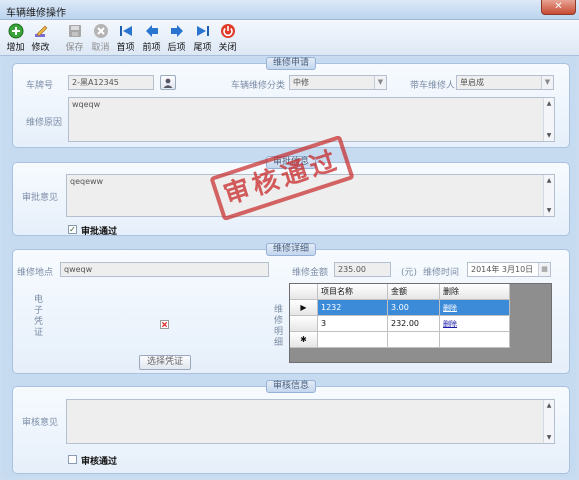 This screenshot has width=579, height=480. Describe the element at coordinates (291, 63) in the screenshot. I see `repair-request-title: 维修申请` at that location.